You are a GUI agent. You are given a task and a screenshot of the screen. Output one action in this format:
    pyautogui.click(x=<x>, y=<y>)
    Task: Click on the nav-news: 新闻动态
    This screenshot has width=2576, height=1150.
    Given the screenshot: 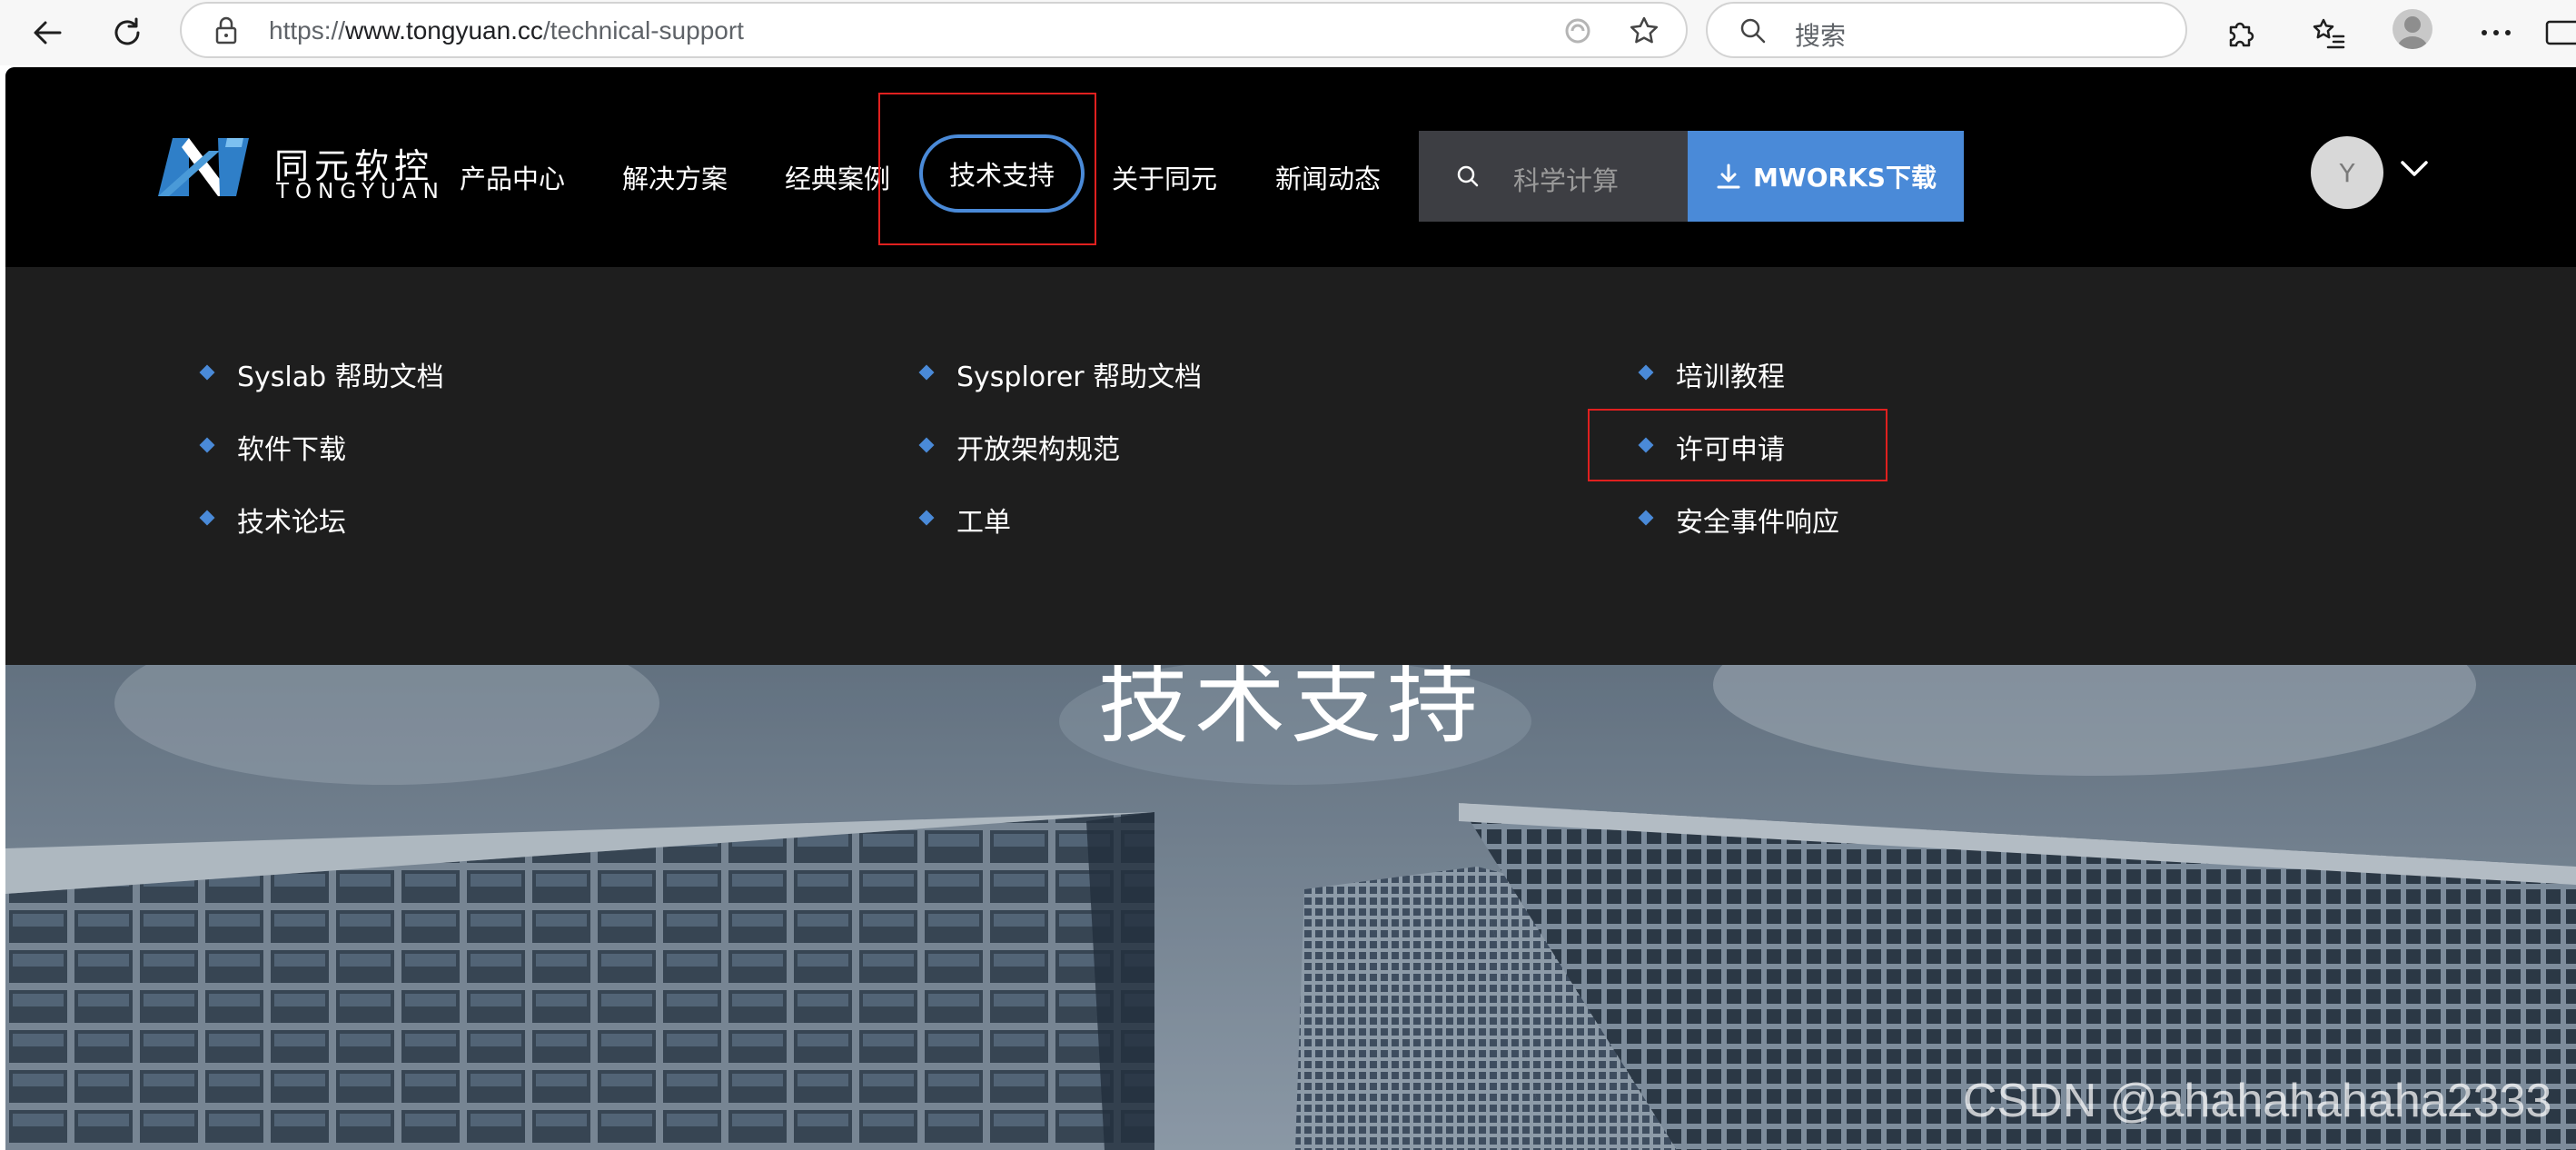 What is the action you would take?
    pyautogui.click(x=1328, y=177)
    